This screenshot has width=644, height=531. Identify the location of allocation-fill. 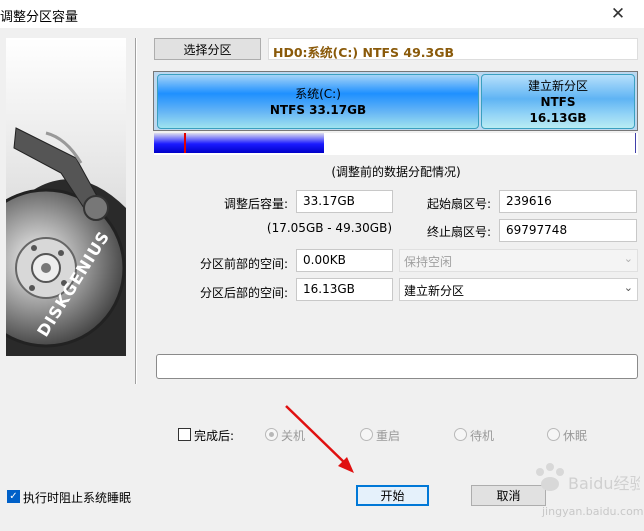
(239, 143).